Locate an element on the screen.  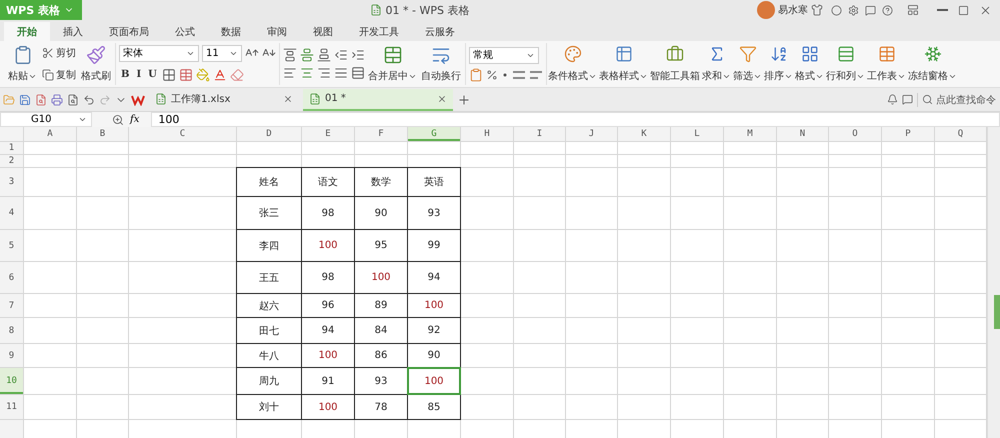
ribbon-button: 表格样式 is located at coordinates (623, 64).